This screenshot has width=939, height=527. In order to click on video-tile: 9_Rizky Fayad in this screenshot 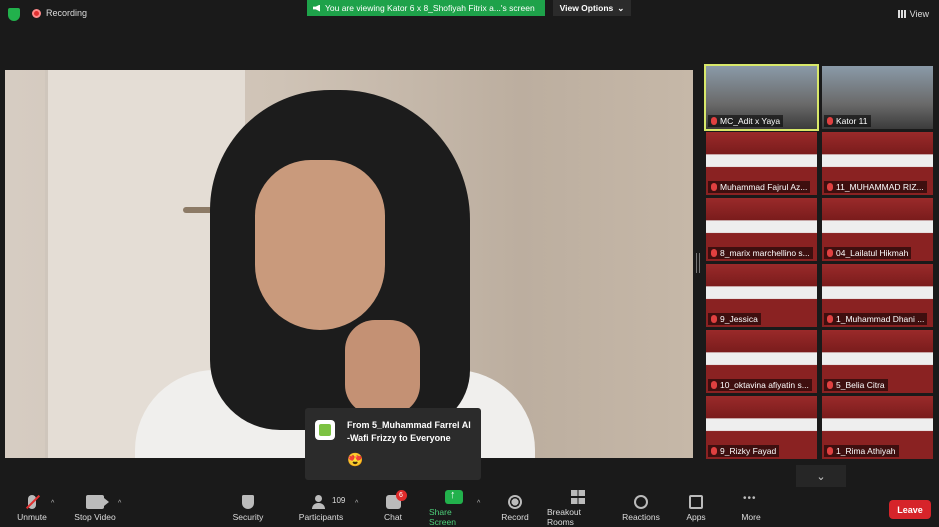, I will do `click(761, 427)`.